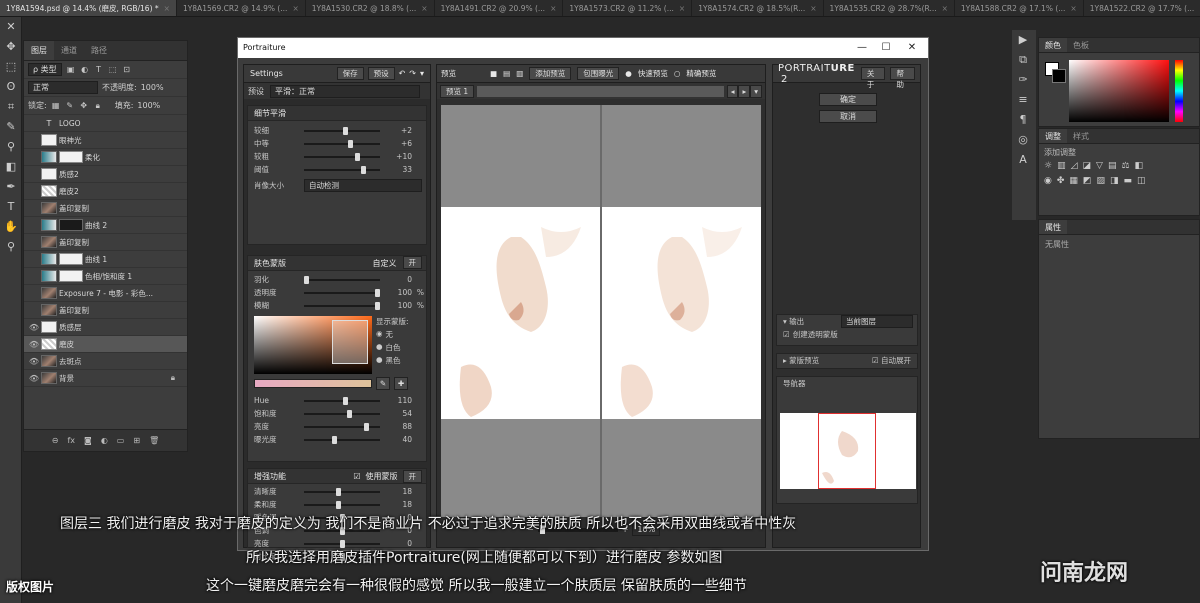 This screenshot has height=603, width=1200. What do you see at coordinates (98, 106) in the screenshot?
I see `lock-all-icon: 🔒︎` at bounding box center [98, 106].